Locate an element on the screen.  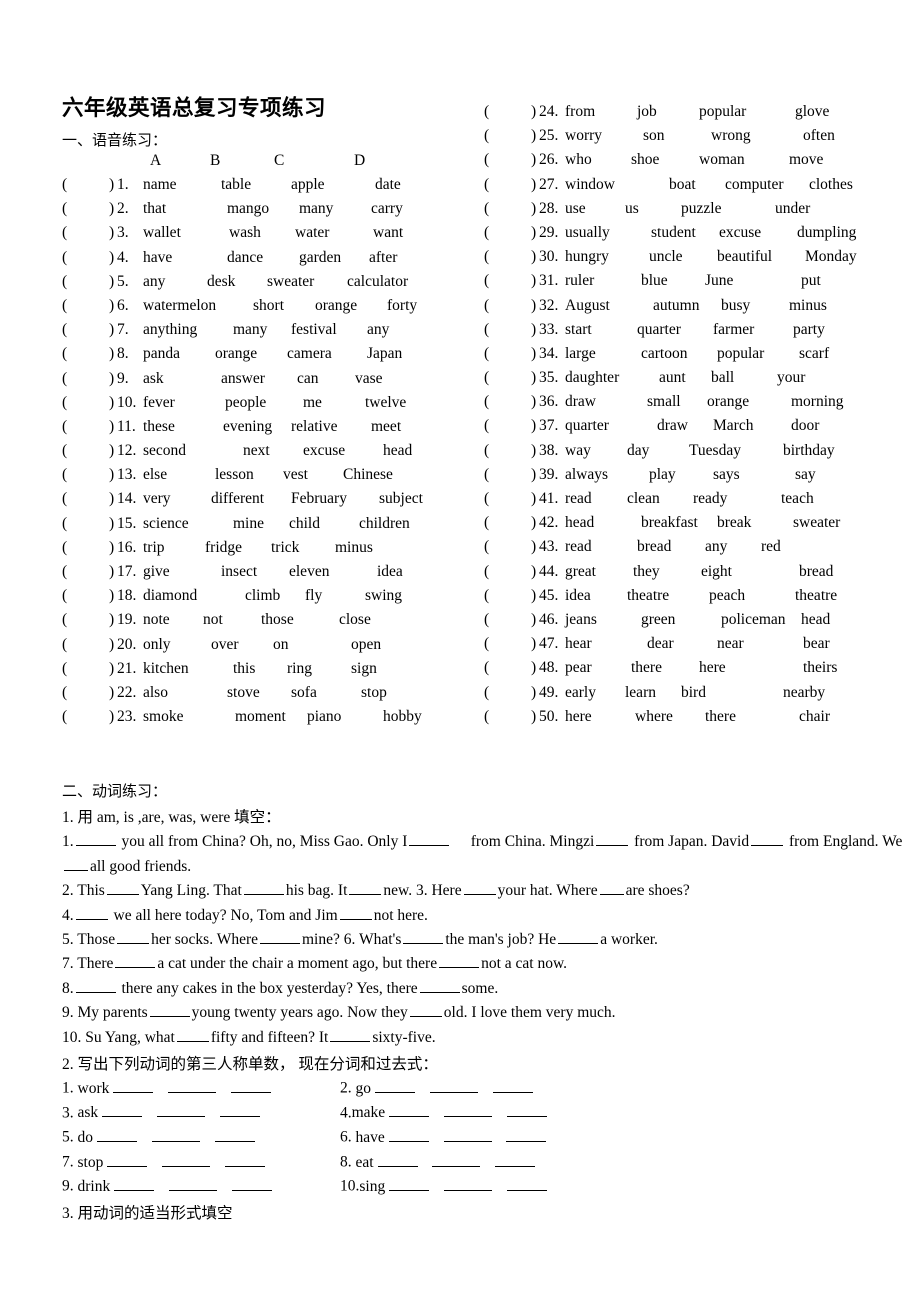
option-choice-c: camera is located at coordinates (309, 354).